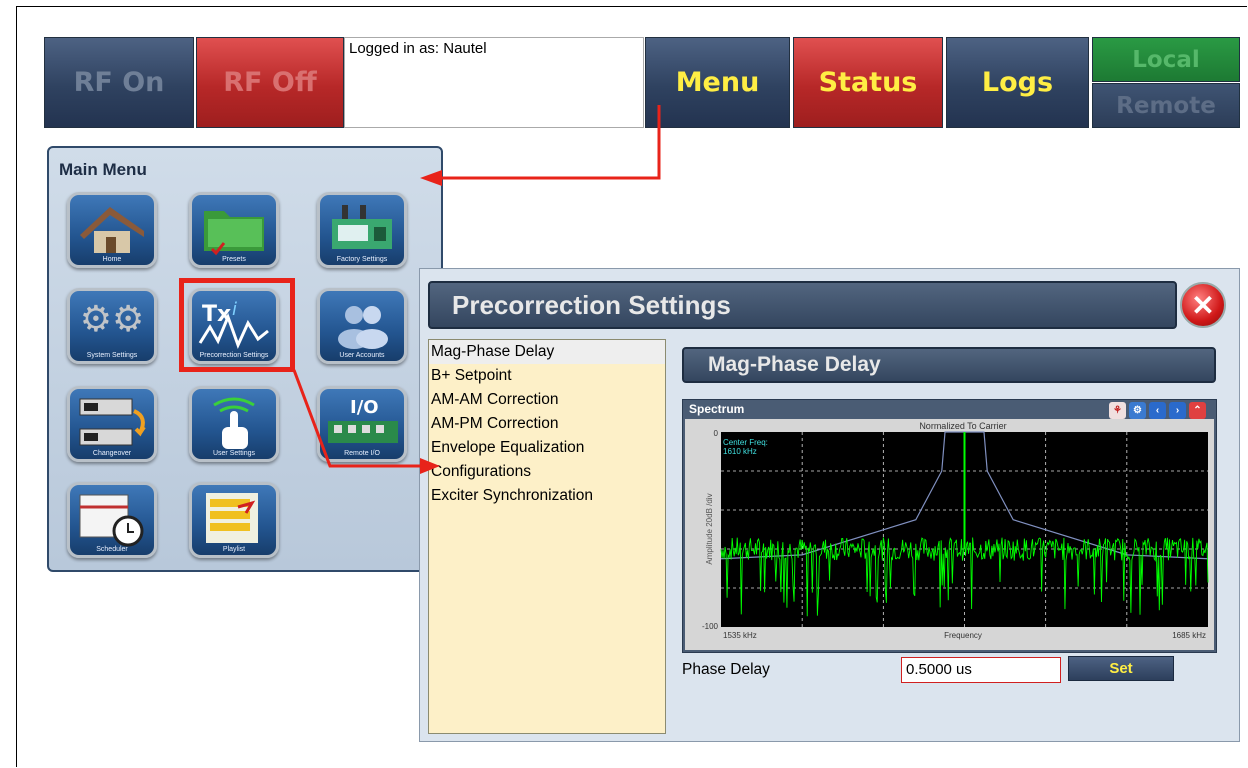 This screenshot has width=1248, height=768. Describe the element at coordinates (550, 142) in the screenshot. I see `menu-arrow-line` at that location.